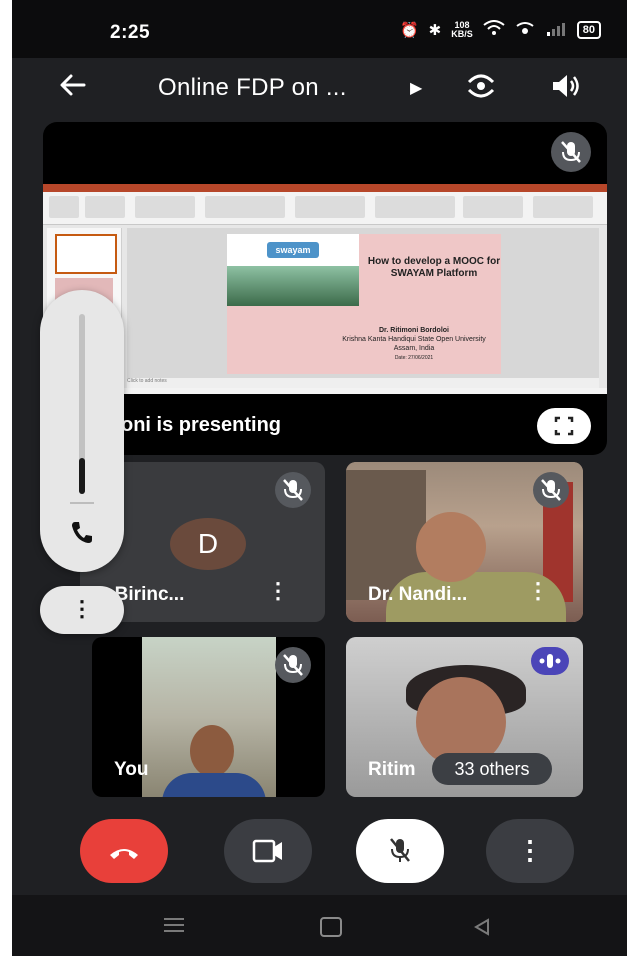  I want to click on recent-apps-icon, so click(174, 925).